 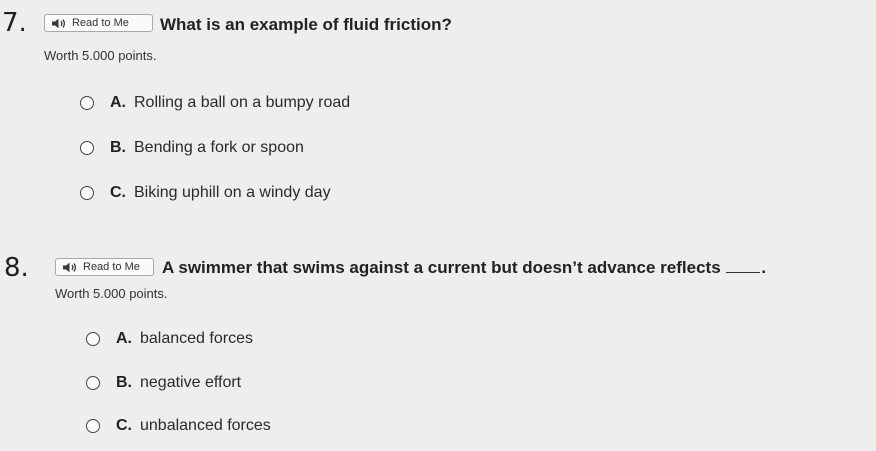 I want to click on choice-c: C. Biking uphill on a windy day, so click(x=205, y=193).